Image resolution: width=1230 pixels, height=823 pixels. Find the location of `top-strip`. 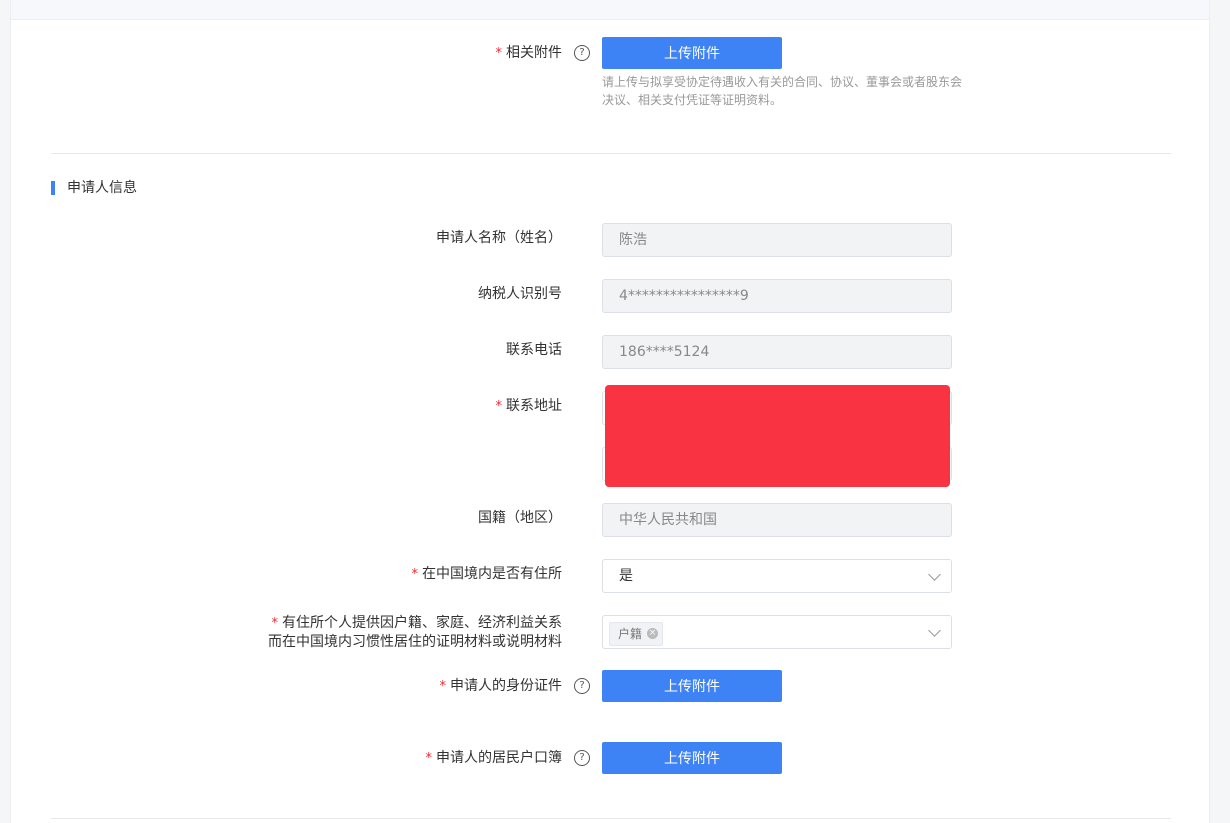

top-strip is located at coordinates (610, 10).